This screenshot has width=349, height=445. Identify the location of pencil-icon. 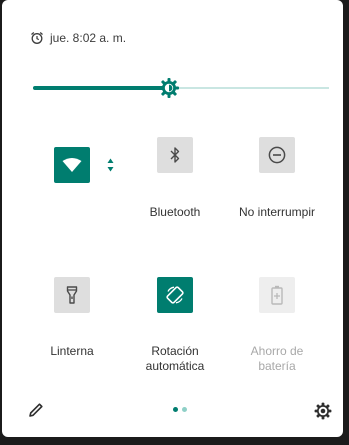
(36, 412).